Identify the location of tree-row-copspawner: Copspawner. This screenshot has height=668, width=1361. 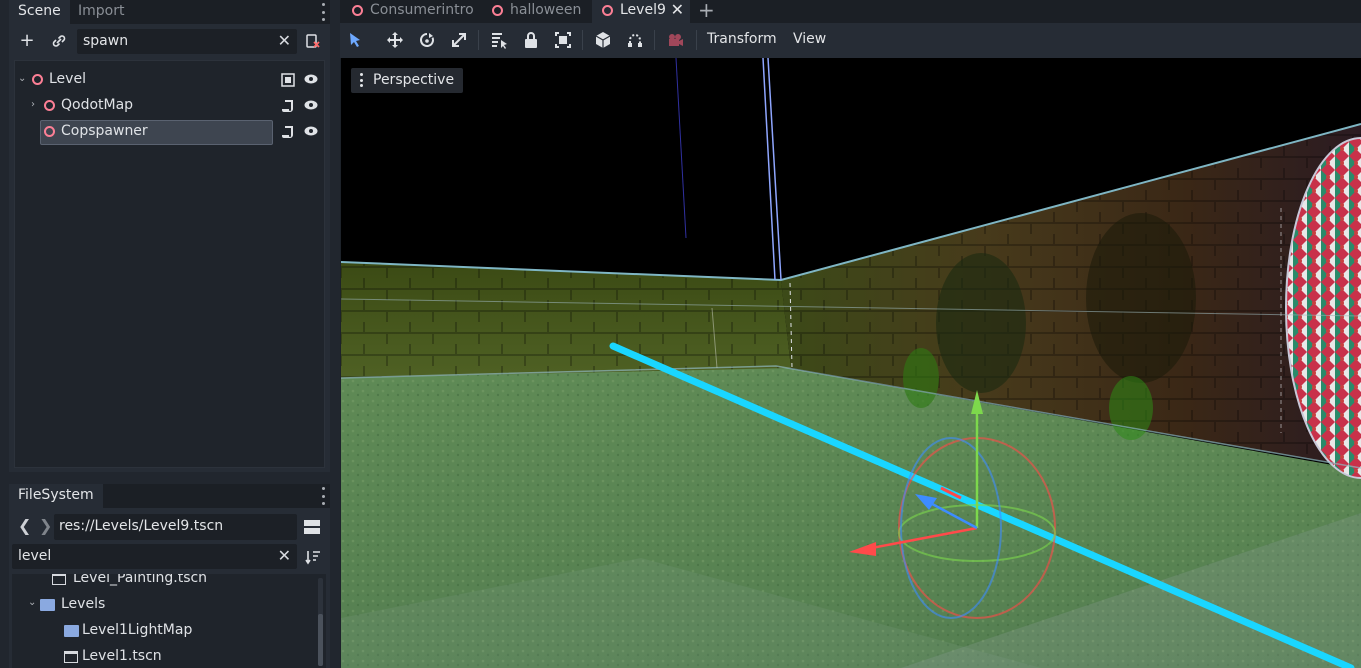
(169, 132).